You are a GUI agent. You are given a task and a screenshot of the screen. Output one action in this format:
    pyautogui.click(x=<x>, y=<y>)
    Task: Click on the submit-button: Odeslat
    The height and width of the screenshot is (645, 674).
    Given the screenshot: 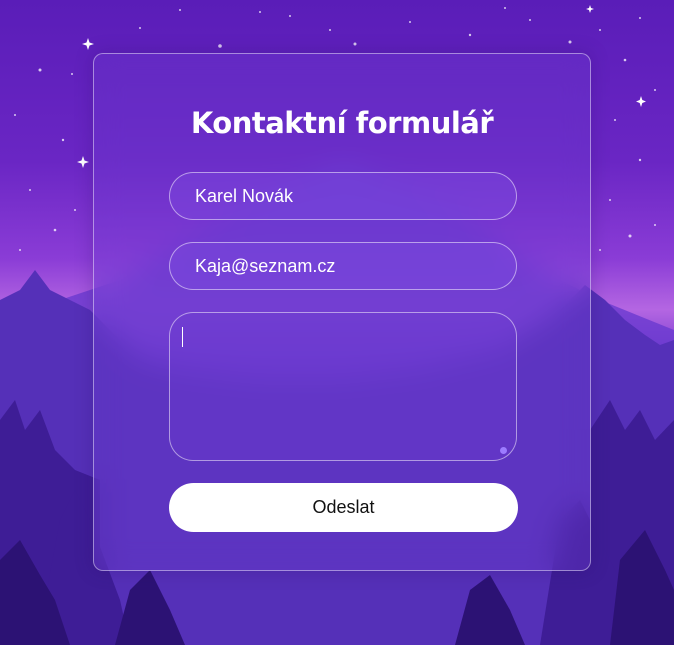 What is the action you would take?
    pyautogui.click(x=343, y=507)
    